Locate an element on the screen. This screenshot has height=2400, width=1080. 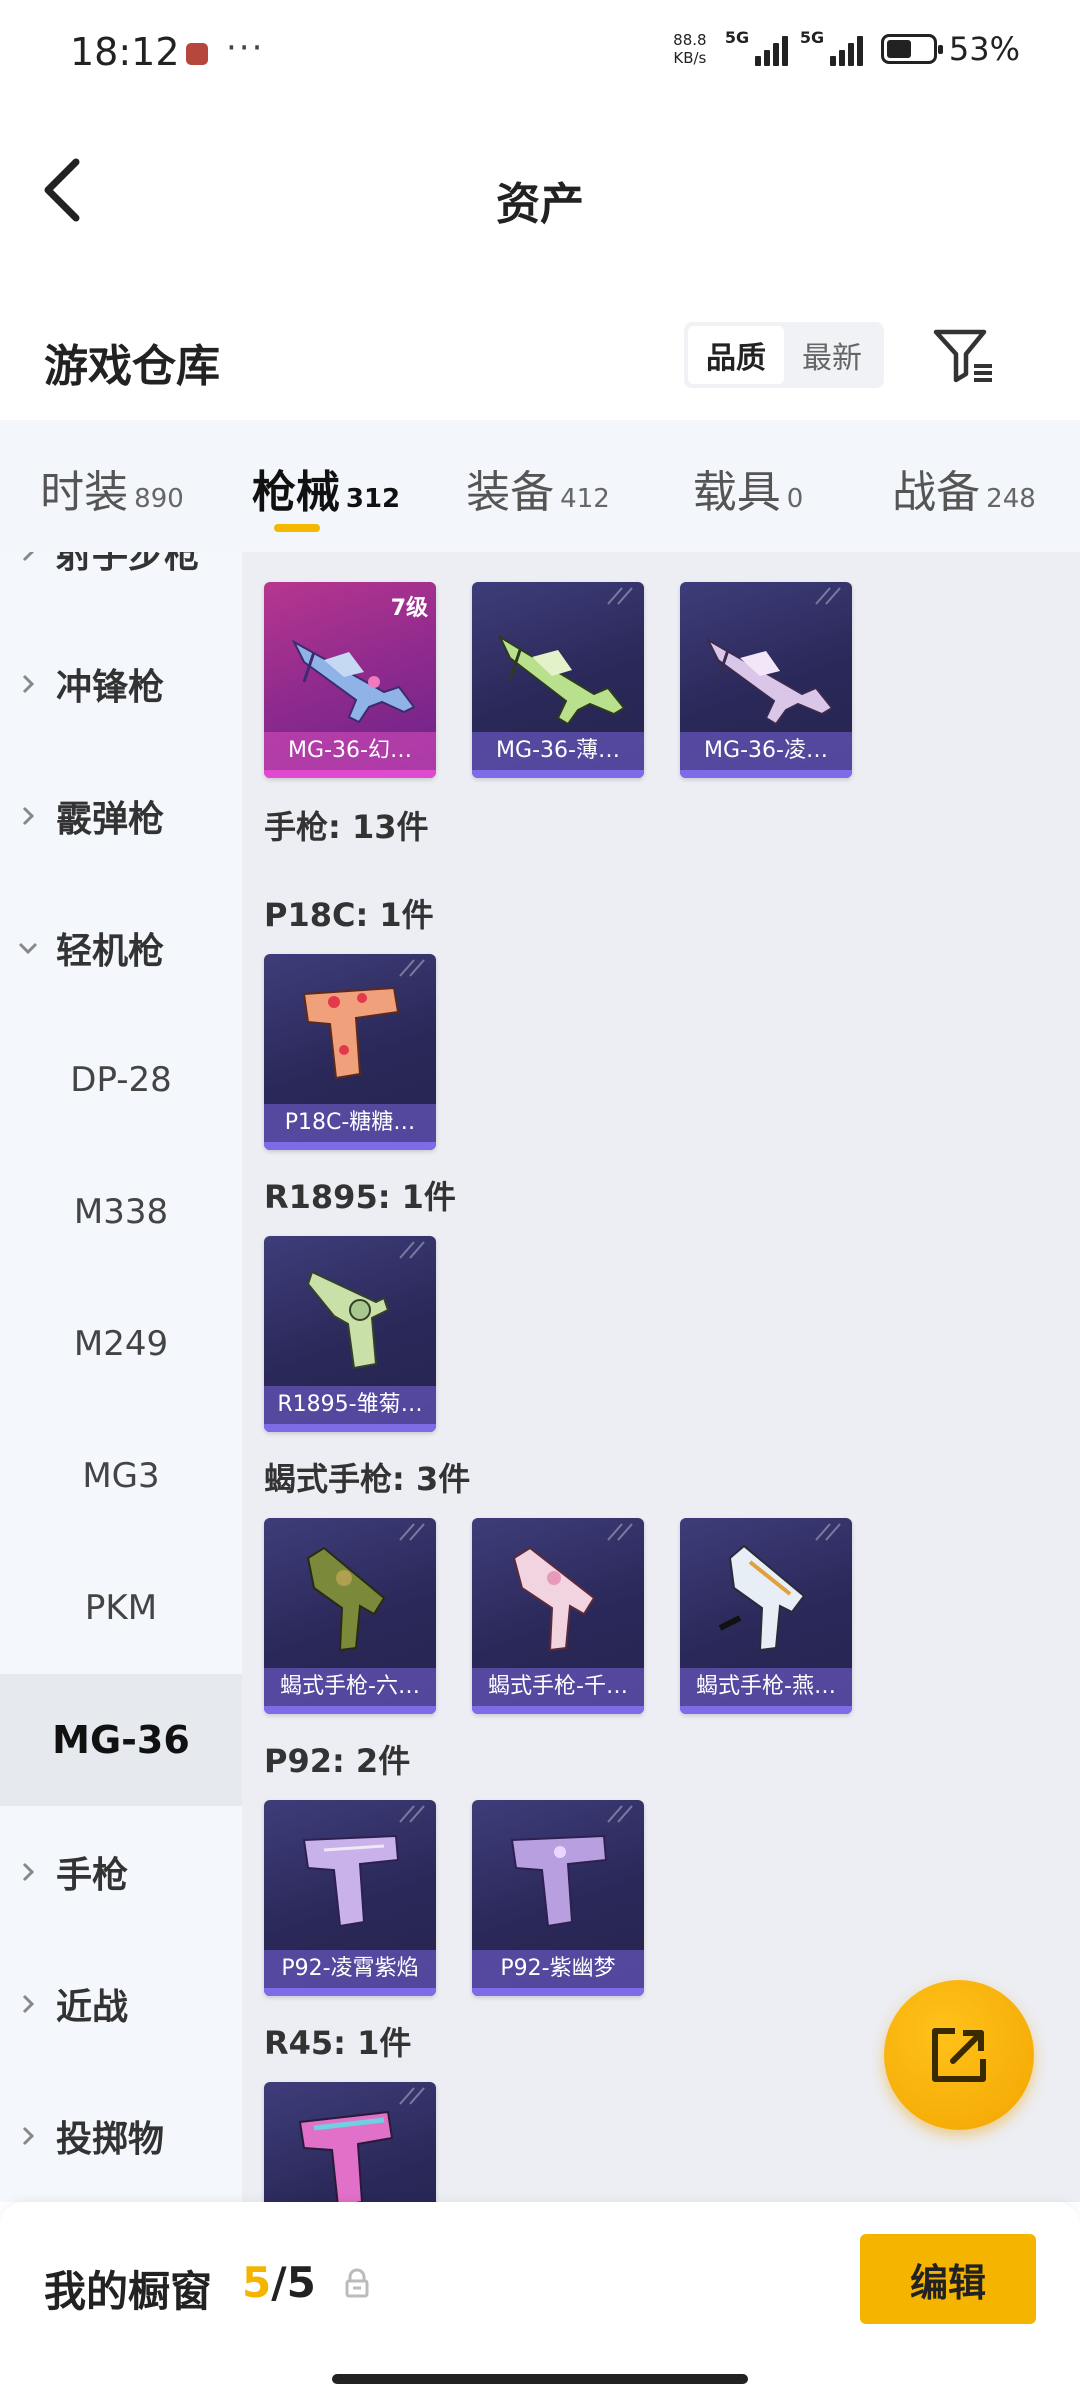
group-title: R45: 1件 is located at coordinates (338, 2043).